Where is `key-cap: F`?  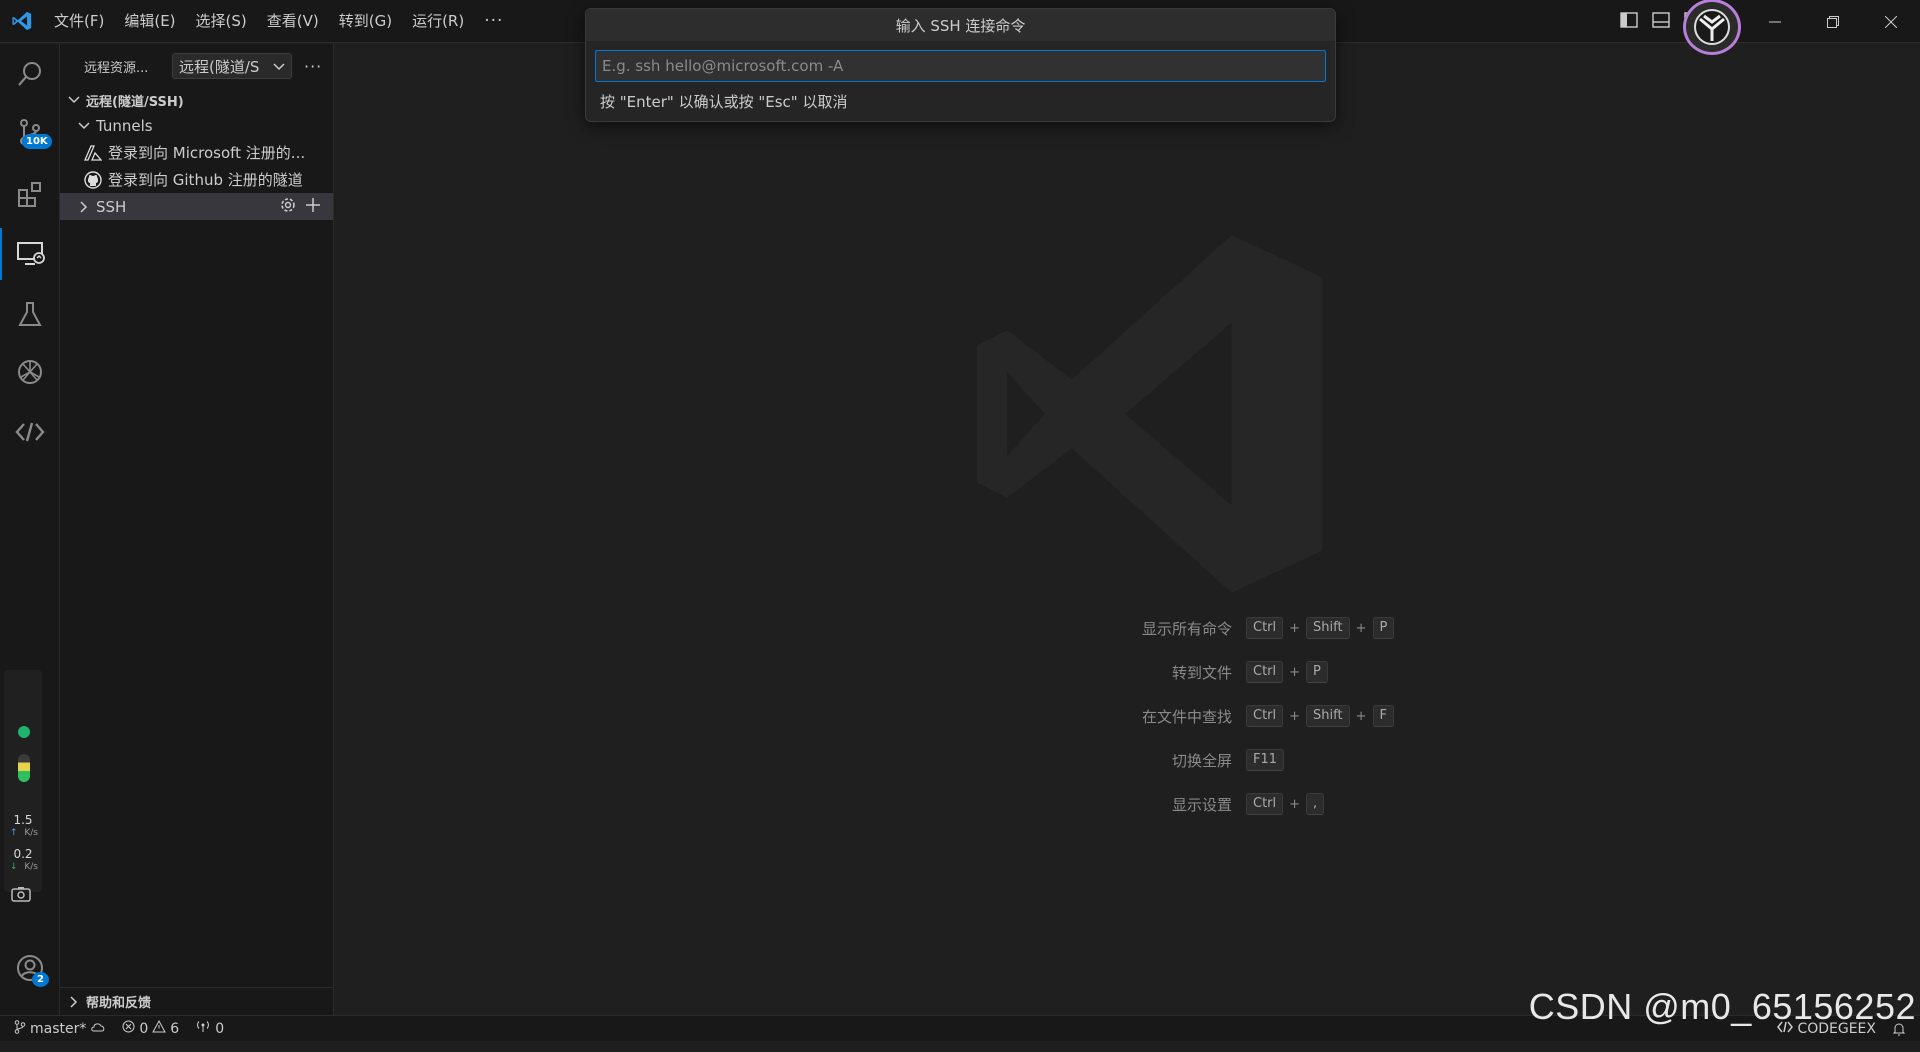
key-cap: F is located at coordinates (1383, 716).